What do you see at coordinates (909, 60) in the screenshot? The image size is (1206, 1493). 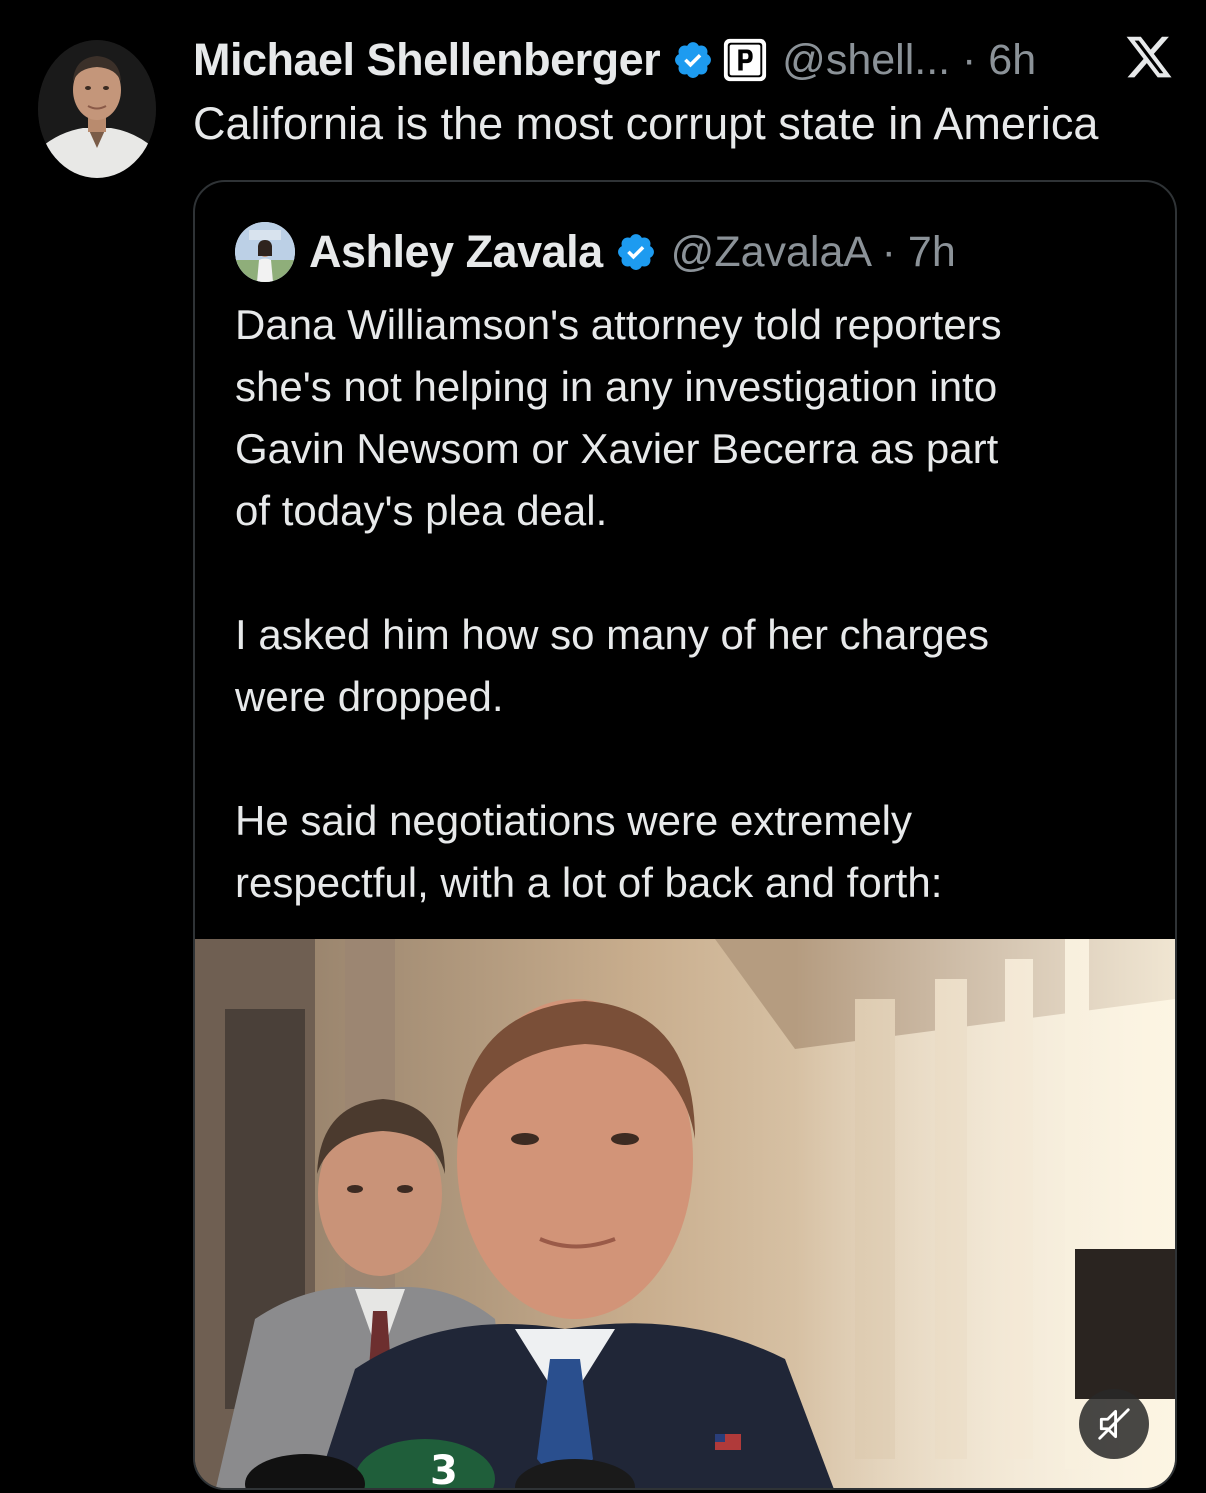 I see `author-handle-time: @shell... · 6h` at bounding box center [909, 60].